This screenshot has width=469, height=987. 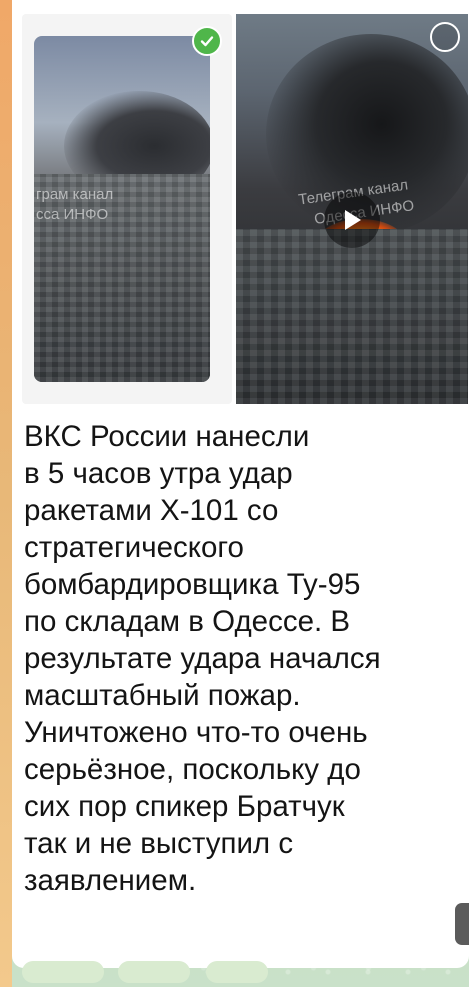 I want to click on video-cityscape, so click(x=352, y=316).